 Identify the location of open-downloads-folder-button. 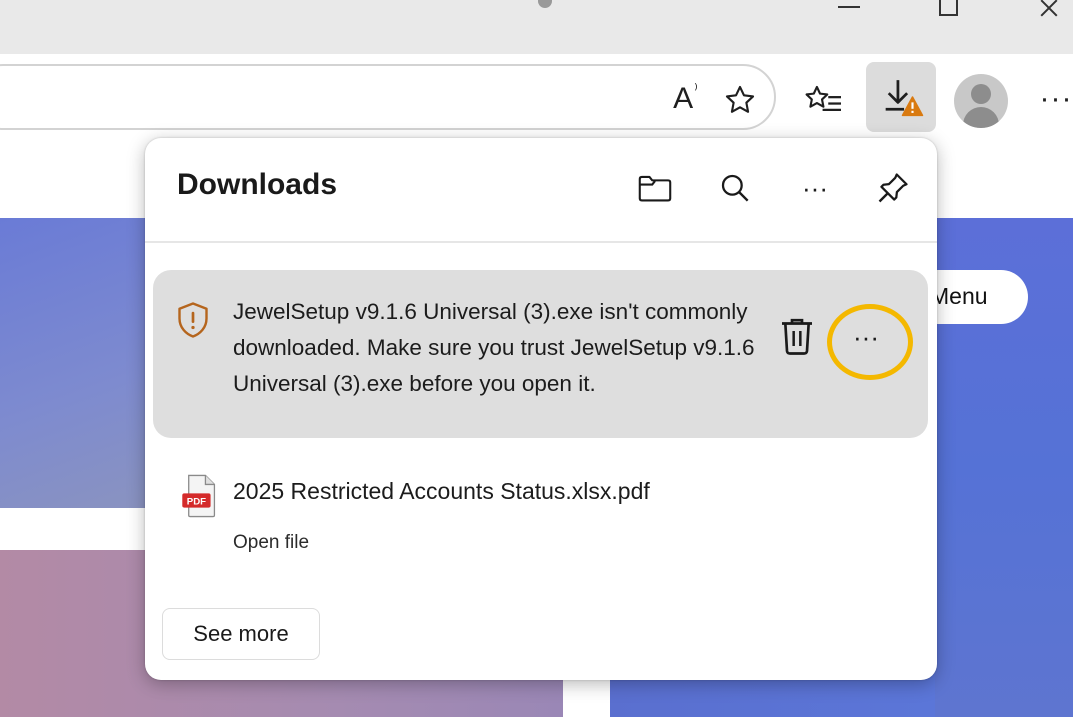
(655, 188).